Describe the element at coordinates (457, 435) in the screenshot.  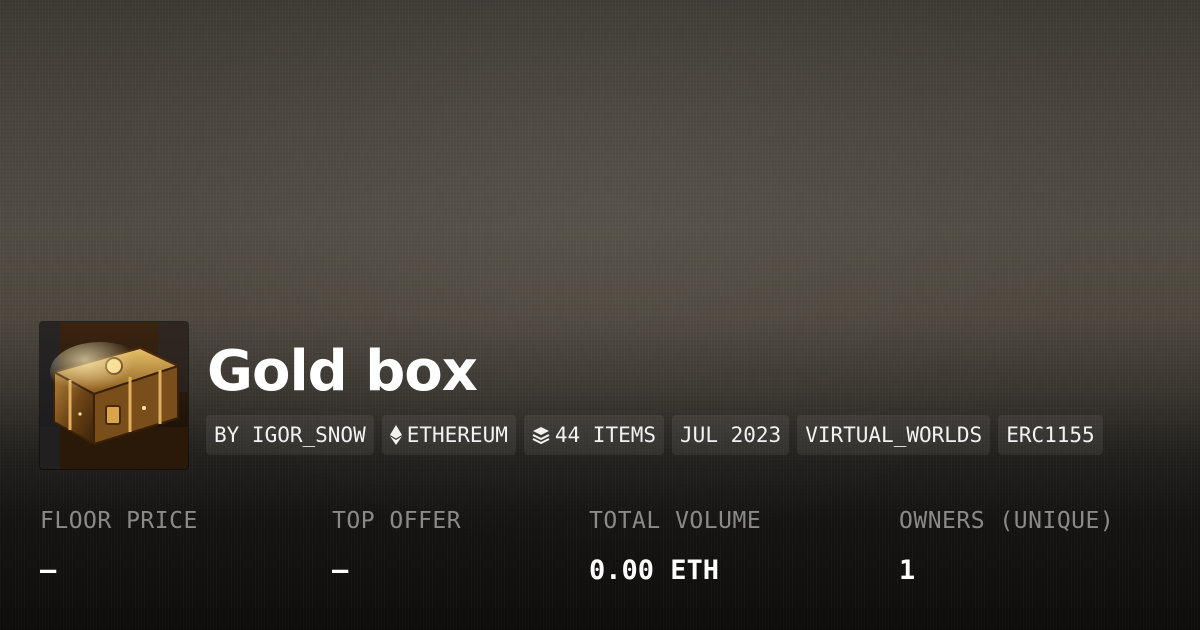
I see `chain-label: ETHEREUM` at that location.